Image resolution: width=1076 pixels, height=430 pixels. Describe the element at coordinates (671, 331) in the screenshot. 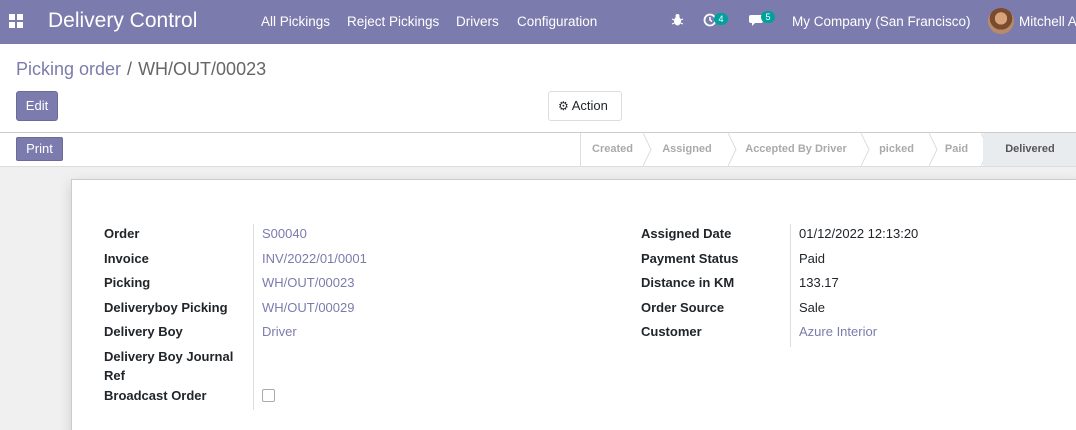

I see `field-label: Customer` at that location.